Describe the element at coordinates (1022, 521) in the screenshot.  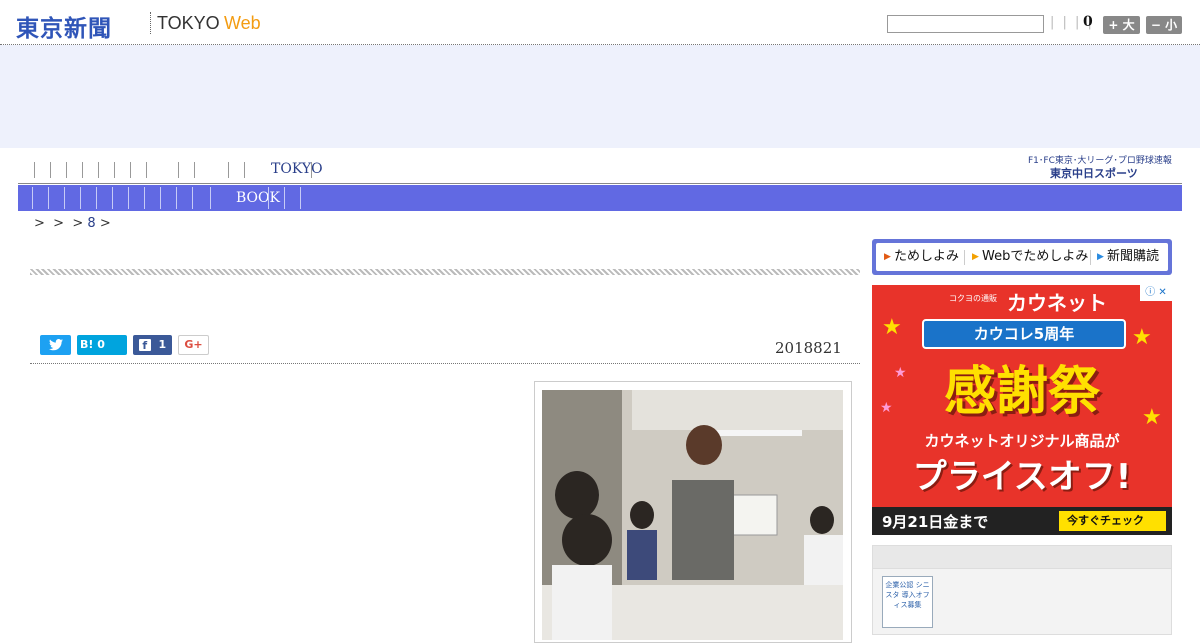
I see `ad-footer: 9月21日金まで 今すぐチェック` at that location.